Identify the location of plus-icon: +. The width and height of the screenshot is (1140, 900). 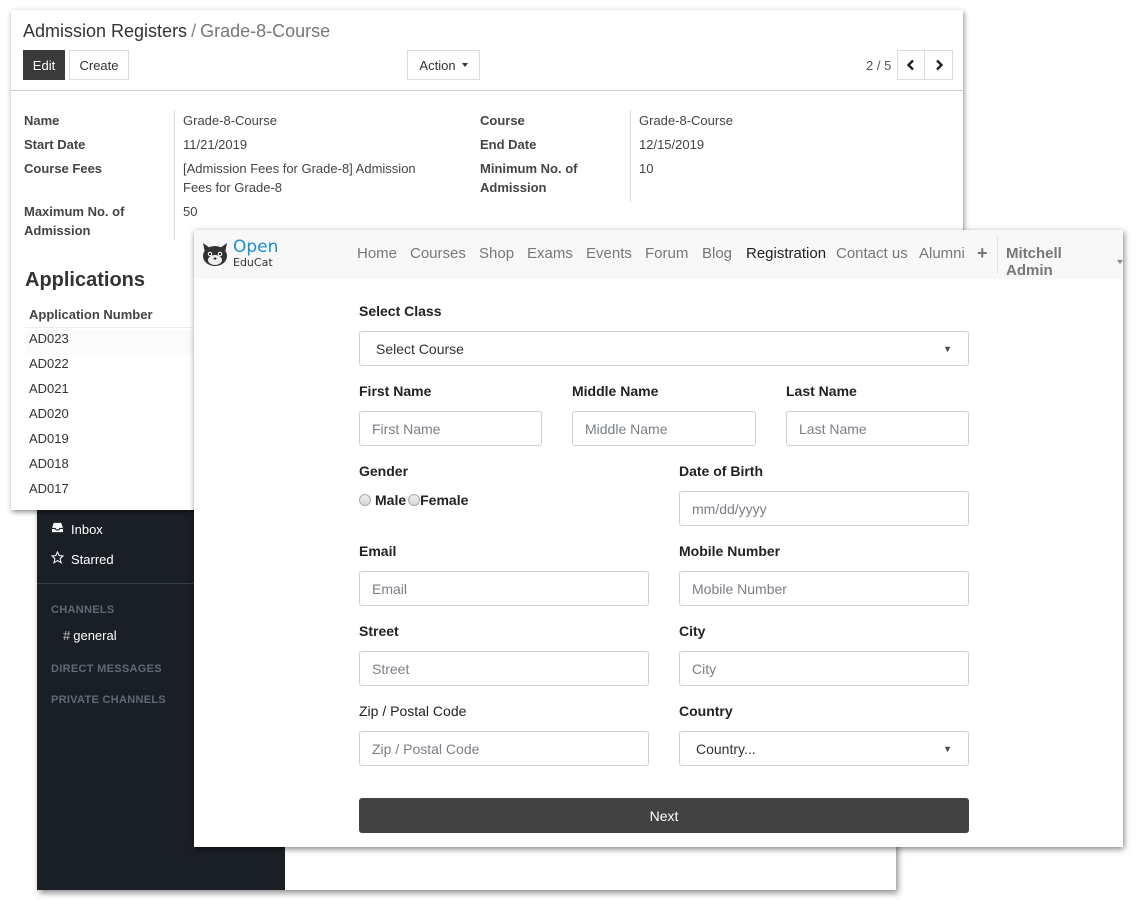
(982, 253).